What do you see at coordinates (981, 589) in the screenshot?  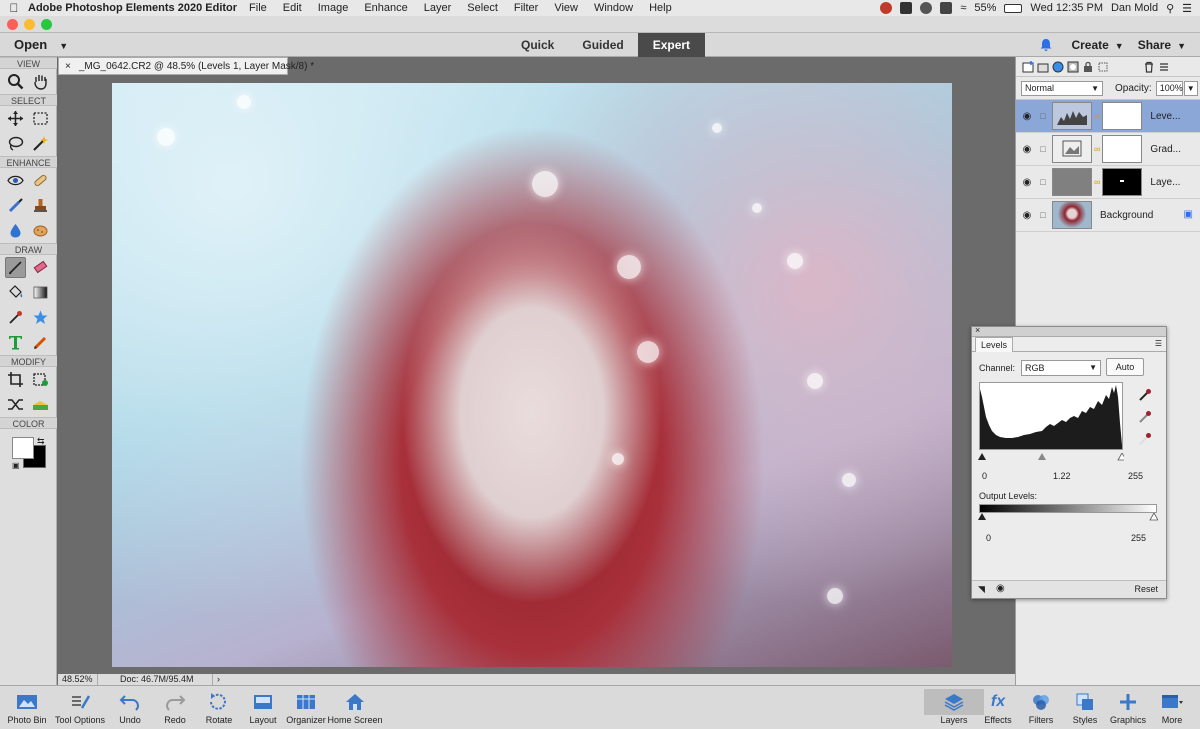 I see `clip-to-layer-icon: ◥` at bounding box center [981, 589].